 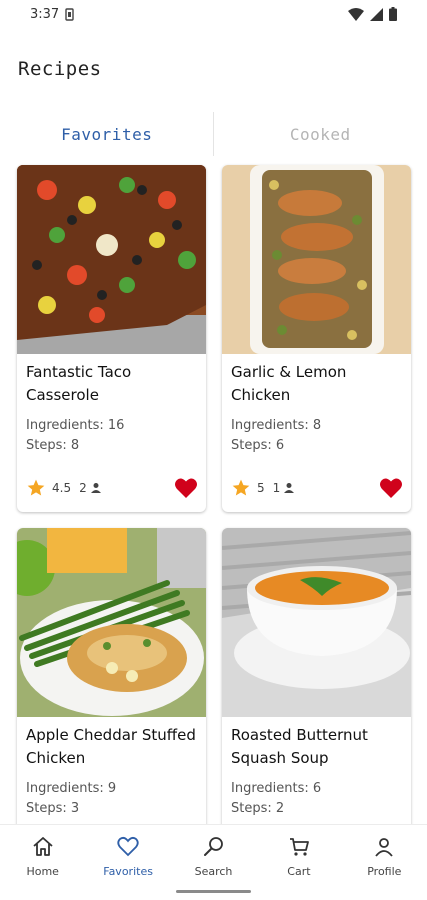 What do you see at coordinates (45, 14) in the screenshot?
I see `status-time: 3:37` at bounding box center [45, 14].